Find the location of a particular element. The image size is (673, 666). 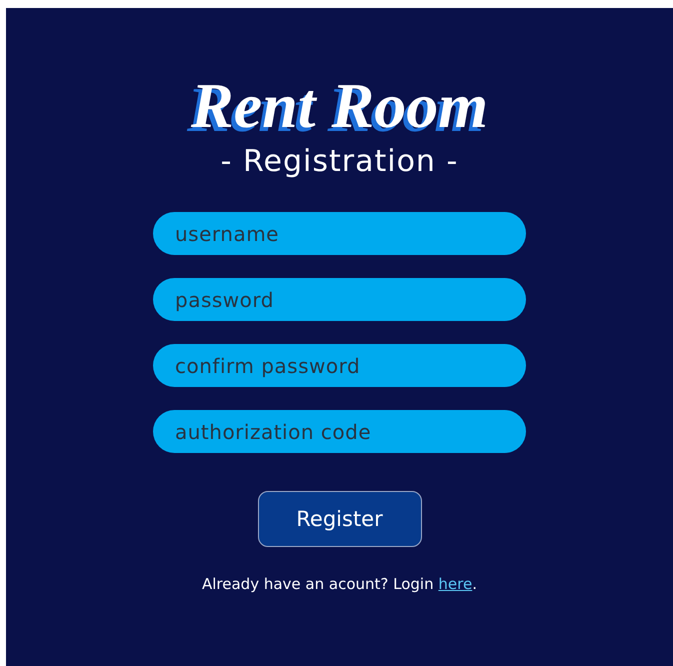

logo-title: Rent Room is located at coordinates (339, 106).